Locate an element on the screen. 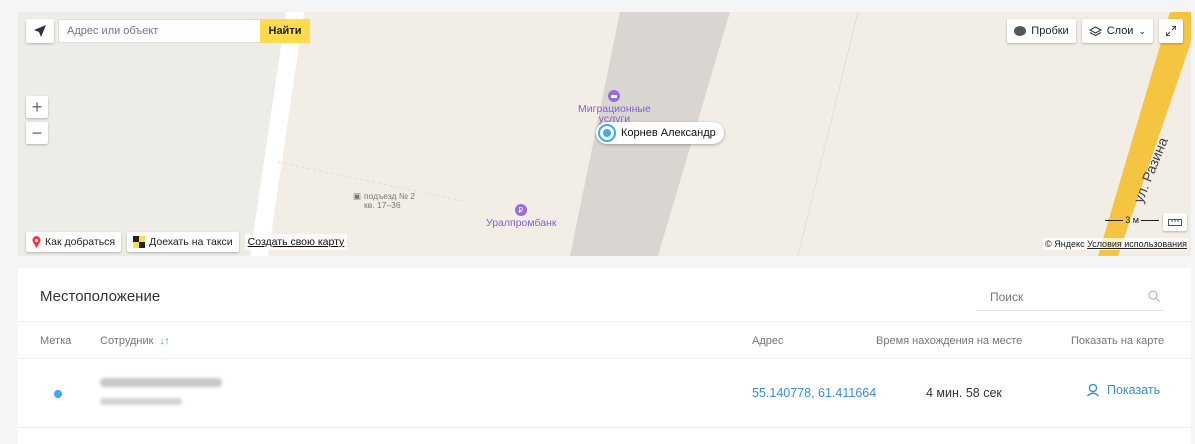 The width and height of the screenshot is (1195, 444). address-search-input is located at coordinates (159, 31).